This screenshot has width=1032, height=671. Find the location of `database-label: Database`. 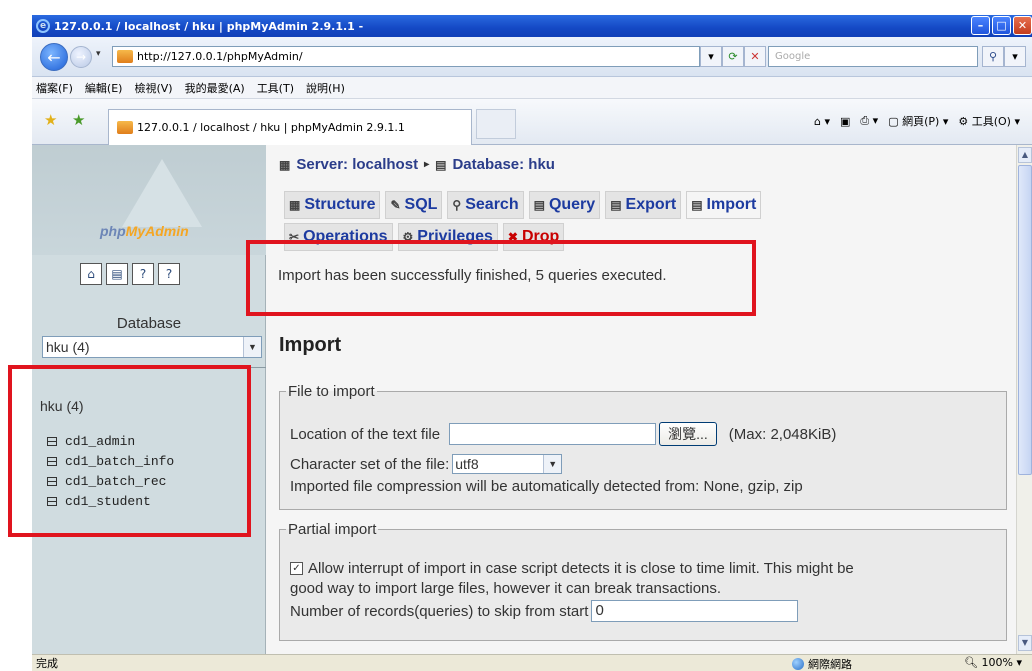

database-label: Database is located at coordinates (149, 323).